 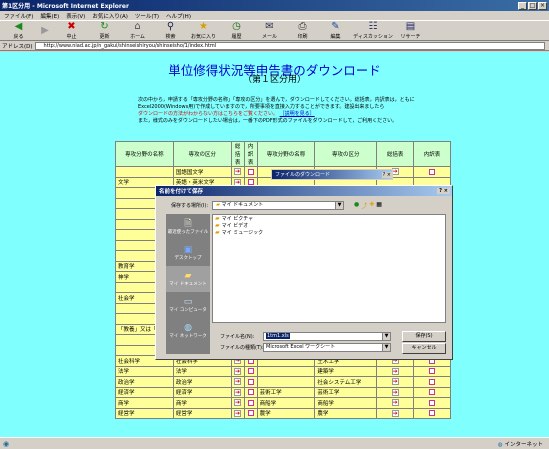 I want to click on search-button: ⚲ 検索, so click(x=170, y=30).